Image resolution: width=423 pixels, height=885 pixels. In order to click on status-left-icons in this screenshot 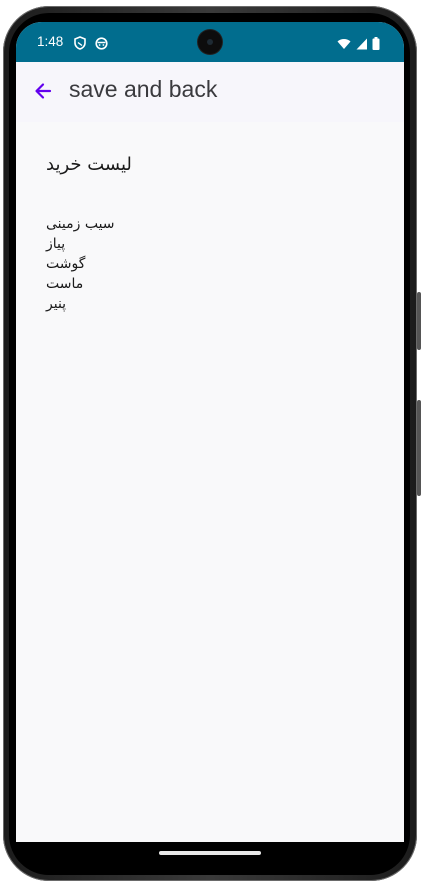, I will do `click(91, 44)`.